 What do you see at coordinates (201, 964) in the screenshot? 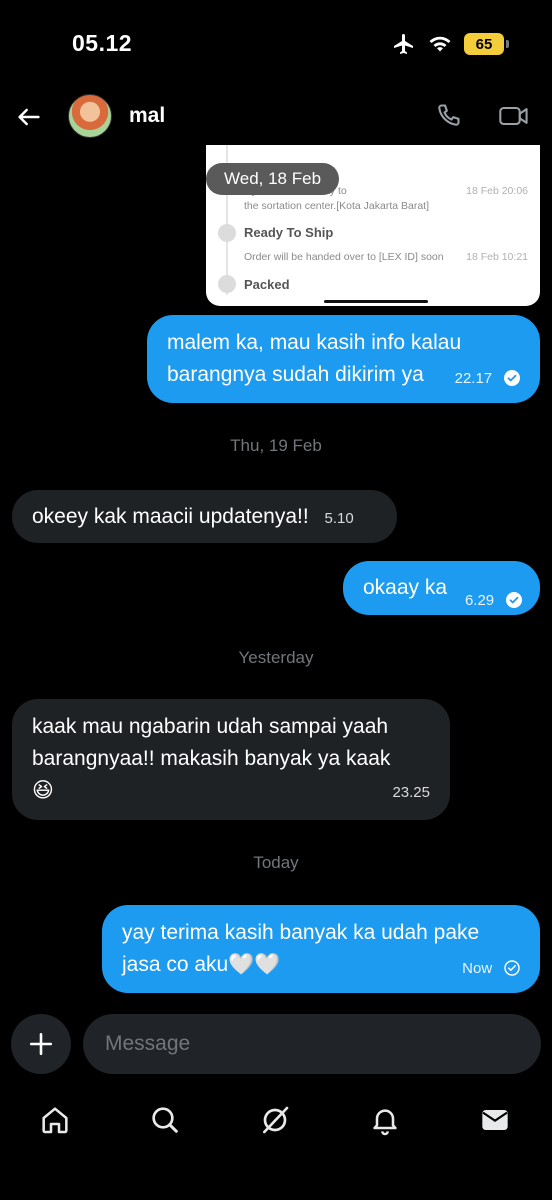
I see `message-text: jasa co aku🤍🤍` at bounding box center [201, 964].